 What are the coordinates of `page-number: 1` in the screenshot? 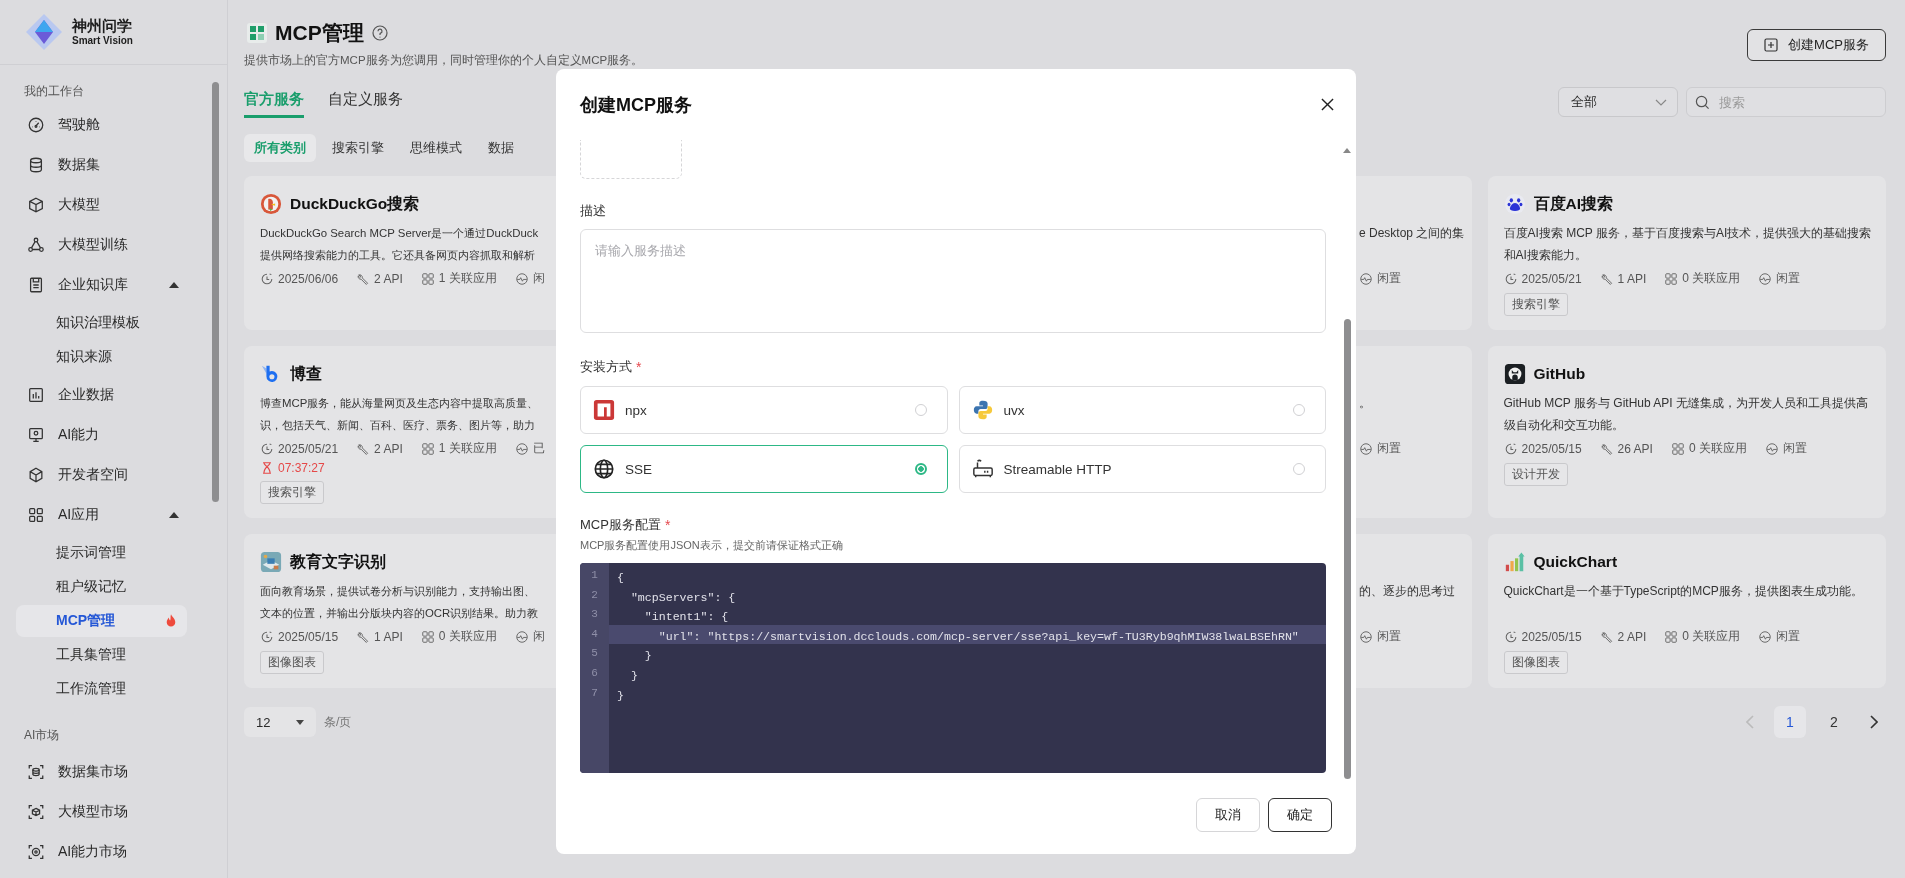 It's located at (1790, 722).